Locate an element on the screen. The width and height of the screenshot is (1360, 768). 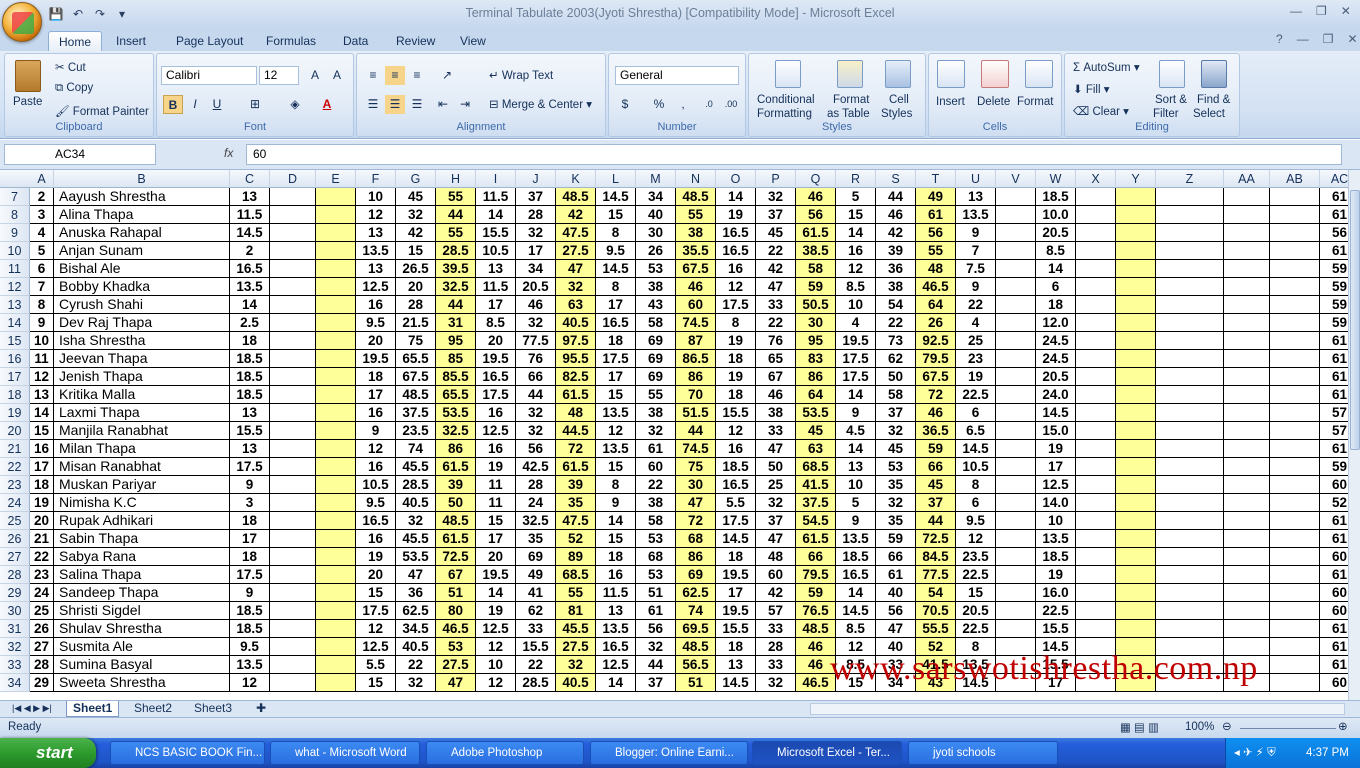
cell-aa21 is located at coordinates (1247, 449).